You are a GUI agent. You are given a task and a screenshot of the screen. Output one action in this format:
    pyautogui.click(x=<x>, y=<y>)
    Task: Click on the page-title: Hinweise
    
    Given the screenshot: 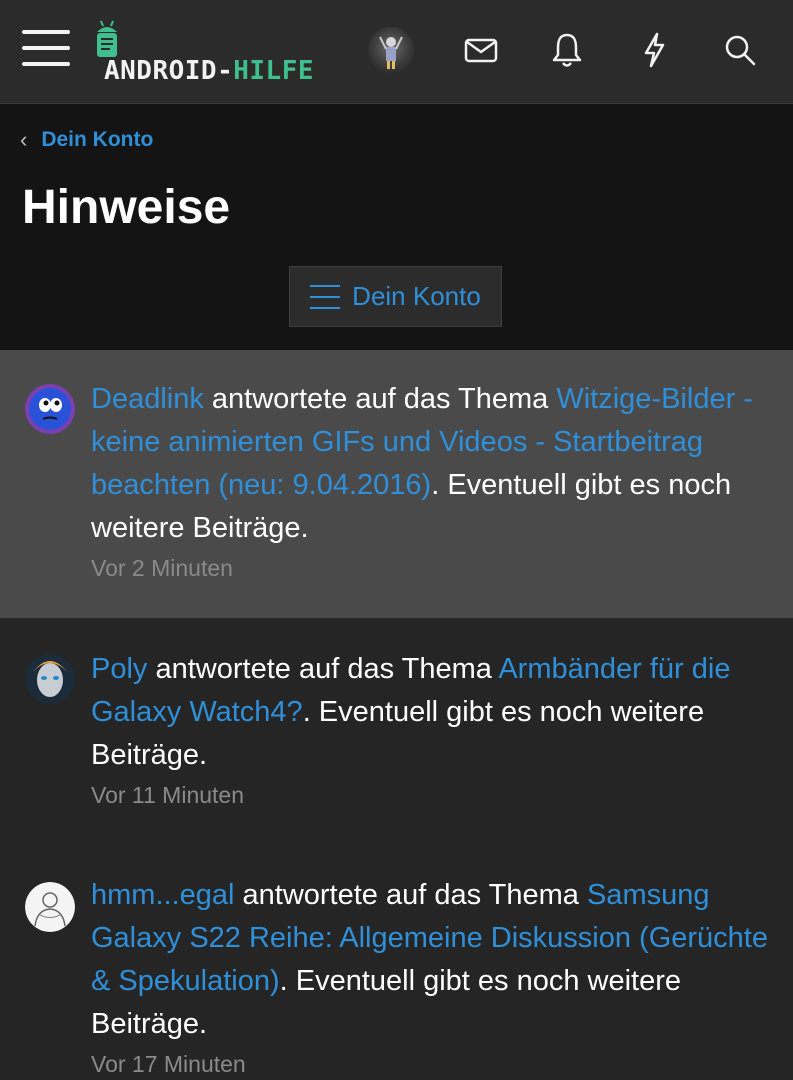 What is the action you would take?
    pyautogui.click(x=126, y=207)
    